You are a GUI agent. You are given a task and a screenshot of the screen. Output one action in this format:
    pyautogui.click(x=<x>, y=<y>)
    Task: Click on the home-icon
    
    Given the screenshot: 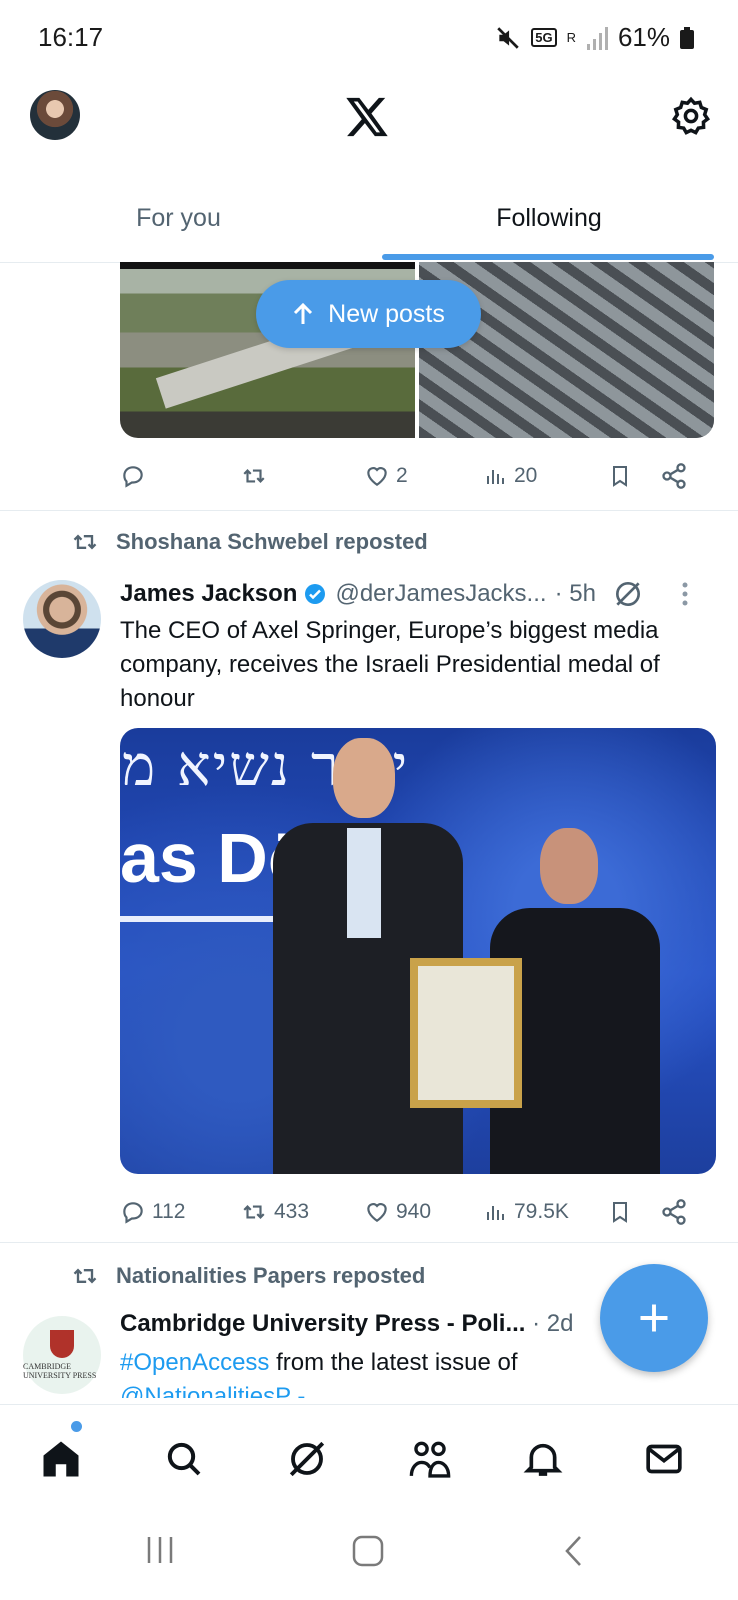 What is the action you would take?
    pyautogui.click(x=61, y=1459)
    